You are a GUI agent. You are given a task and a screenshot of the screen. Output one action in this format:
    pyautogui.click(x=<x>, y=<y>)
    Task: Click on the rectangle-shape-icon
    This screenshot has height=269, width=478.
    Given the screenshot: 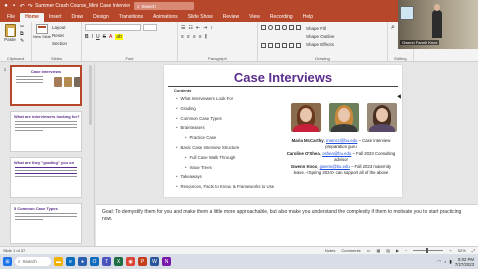 What is the action you would take?
    pyautogui.click(x=263, y=27)
    